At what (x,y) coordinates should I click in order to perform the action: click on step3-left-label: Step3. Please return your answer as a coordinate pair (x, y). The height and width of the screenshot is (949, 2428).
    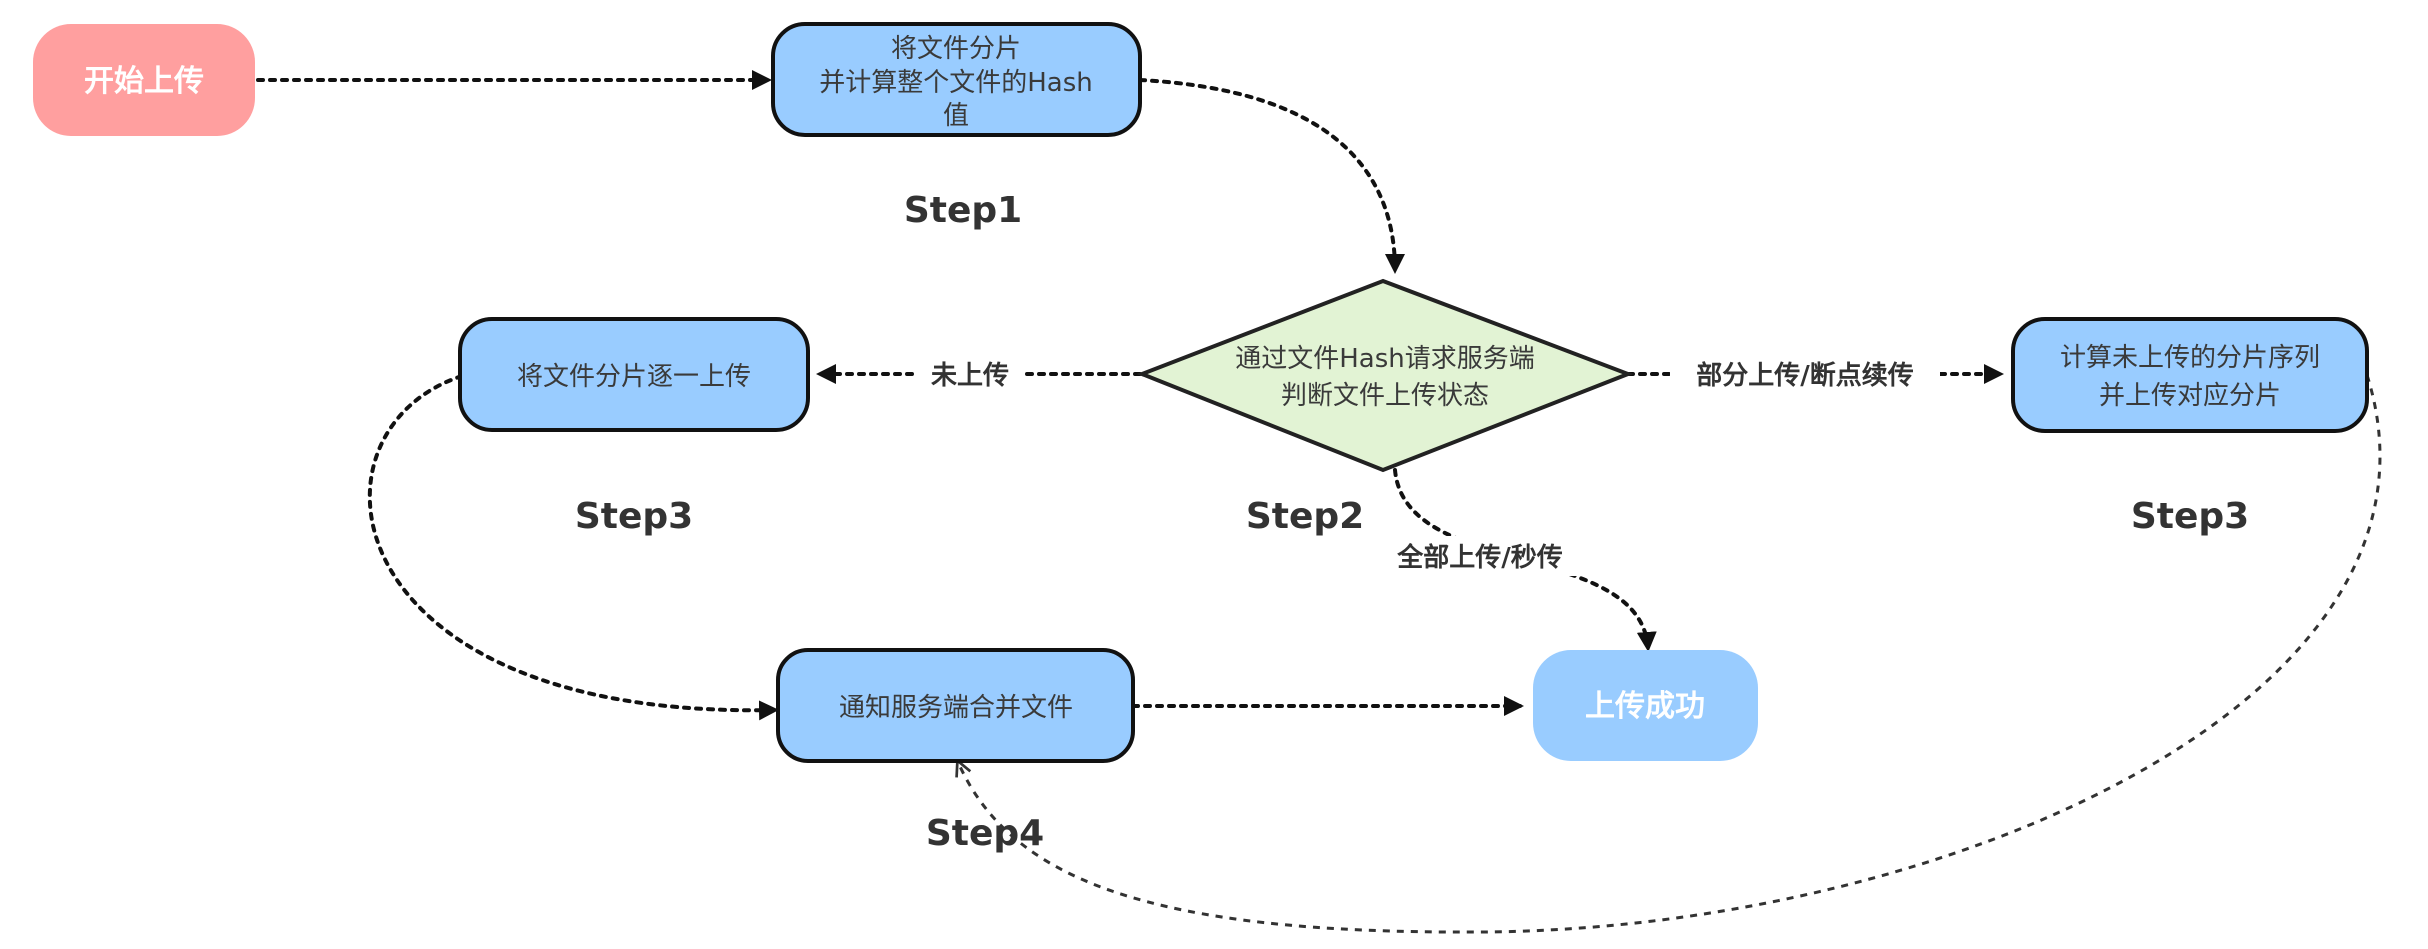
    Looking at the image, I should click on (634, 516).